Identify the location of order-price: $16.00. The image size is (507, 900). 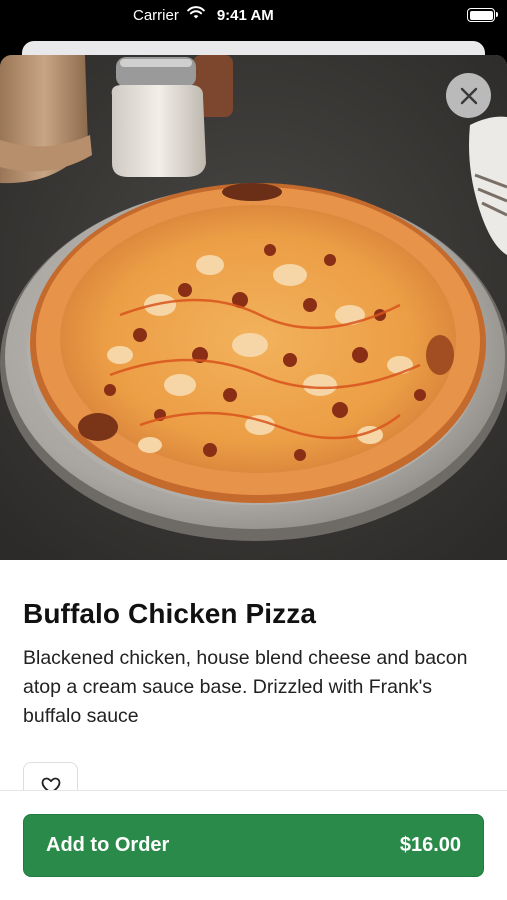
(430, 845).